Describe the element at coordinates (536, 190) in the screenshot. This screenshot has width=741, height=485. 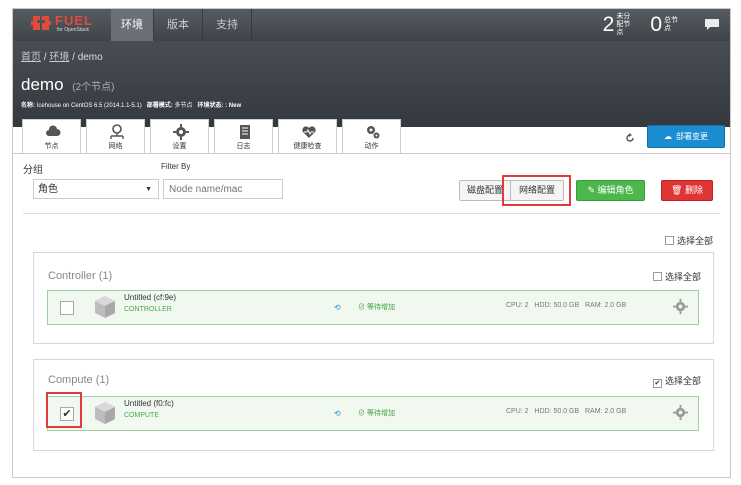
I see `network-config-highlight` at that location.